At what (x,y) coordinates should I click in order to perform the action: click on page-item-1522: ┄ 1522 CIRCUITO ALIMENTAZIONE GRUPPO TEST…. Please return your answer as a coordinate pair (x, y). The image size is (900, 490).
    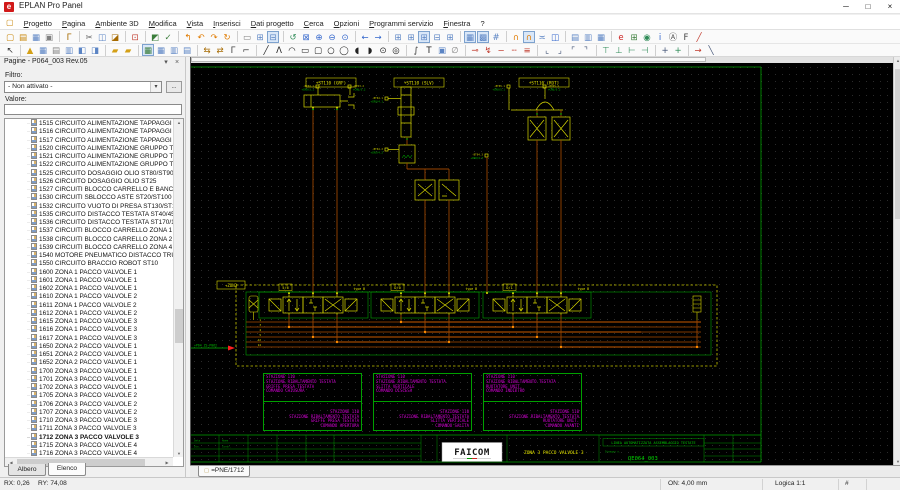
    Looking at the image, I should click on (89, 164).